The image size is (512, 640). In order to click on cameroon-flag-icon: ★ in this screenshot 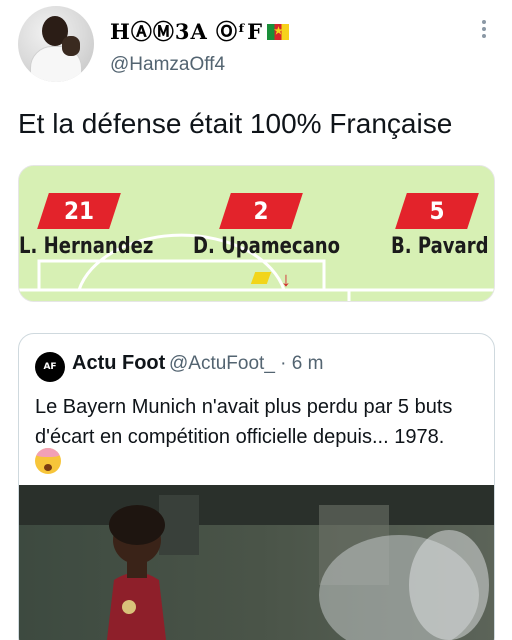, I will do `click(278, 32)`.